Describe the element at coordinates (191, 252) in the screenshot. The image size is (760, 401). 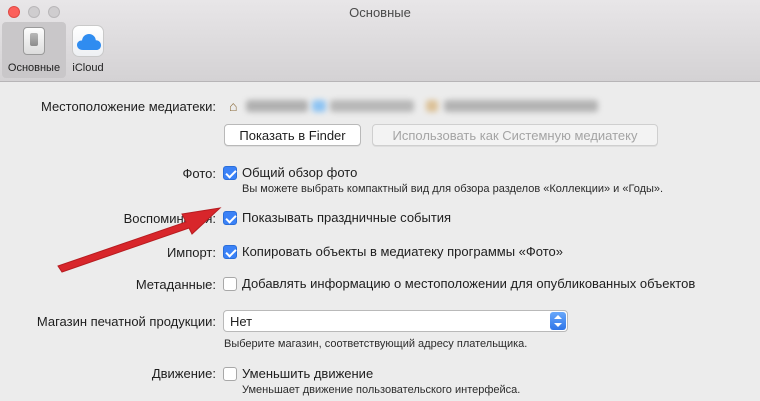
I see `import-label: Импорт:` at that location.